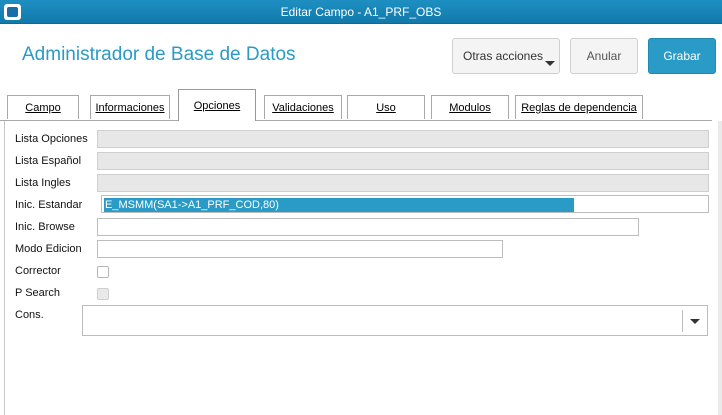  I want to click on cons-combobox, so click(395, 320).